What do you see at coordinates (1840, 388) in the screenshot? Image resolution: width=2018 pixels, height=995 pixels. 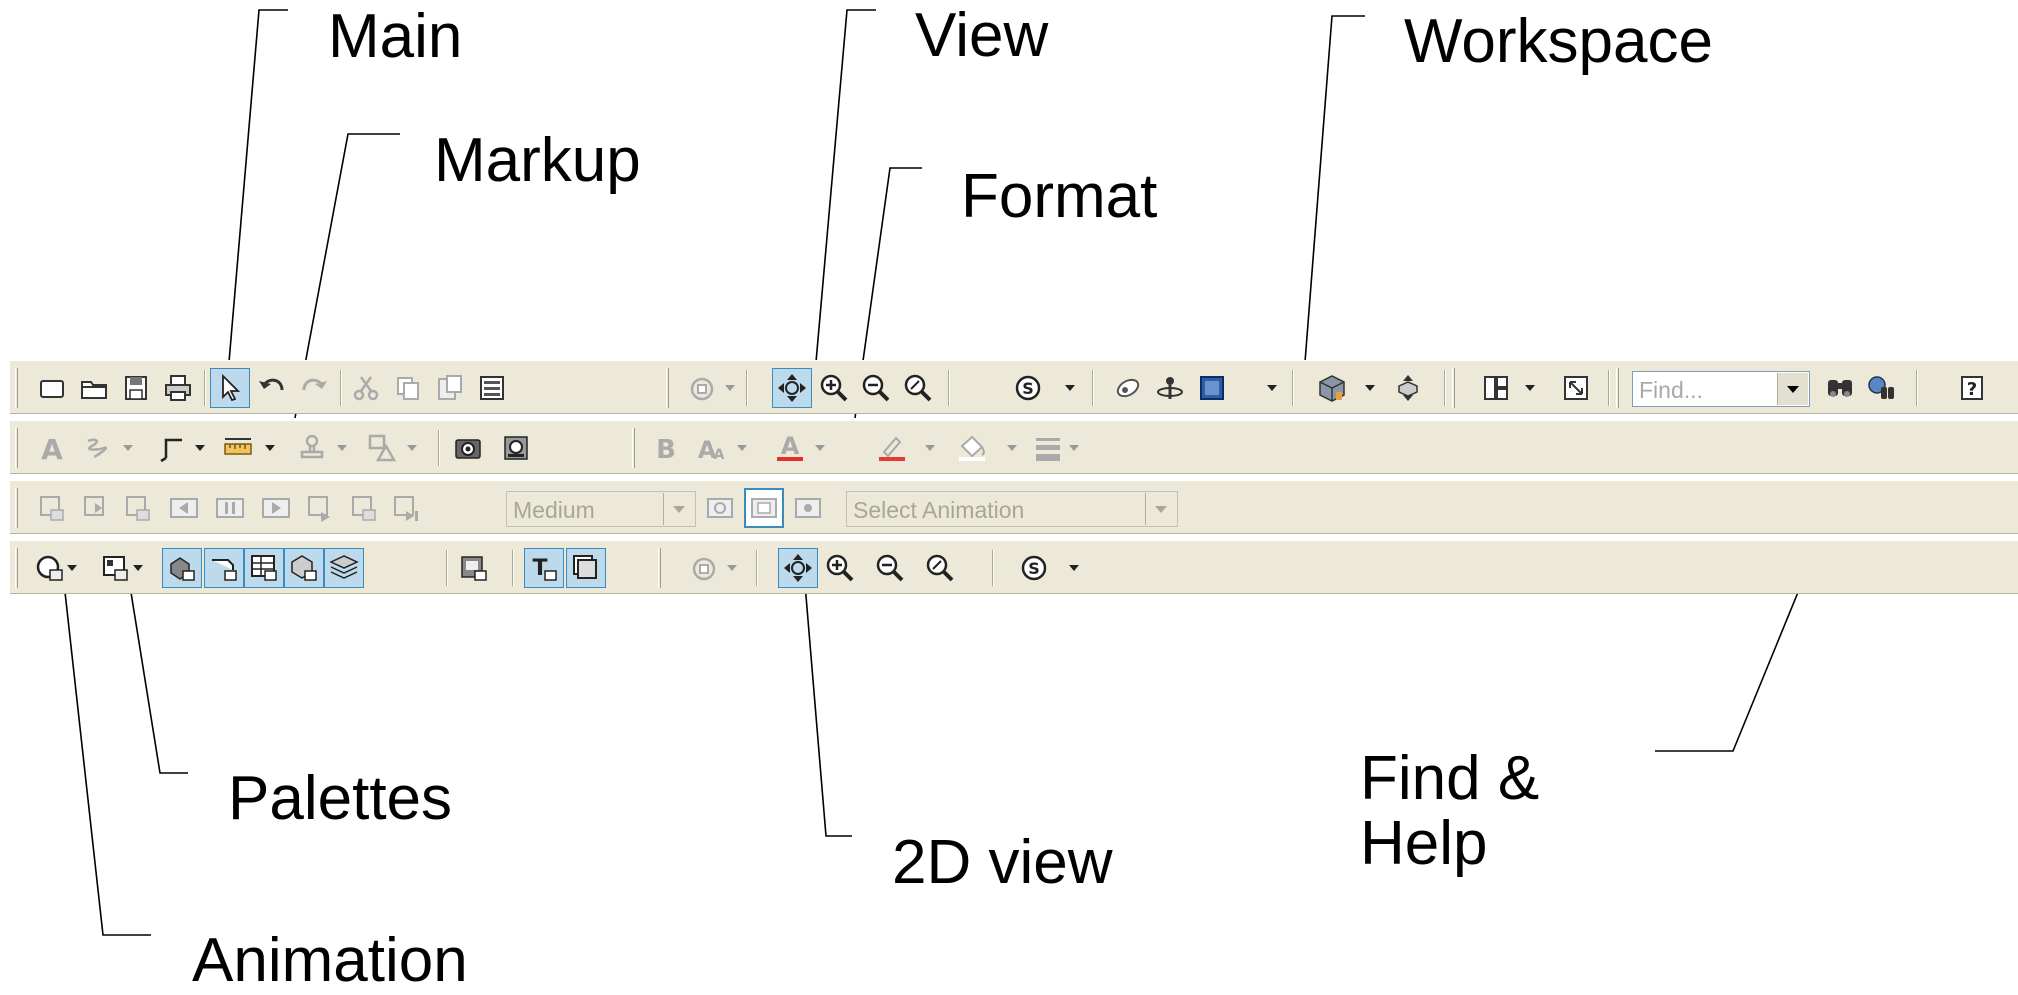 I see `find-binoculars-icon` at bounding box center [1840, 388].